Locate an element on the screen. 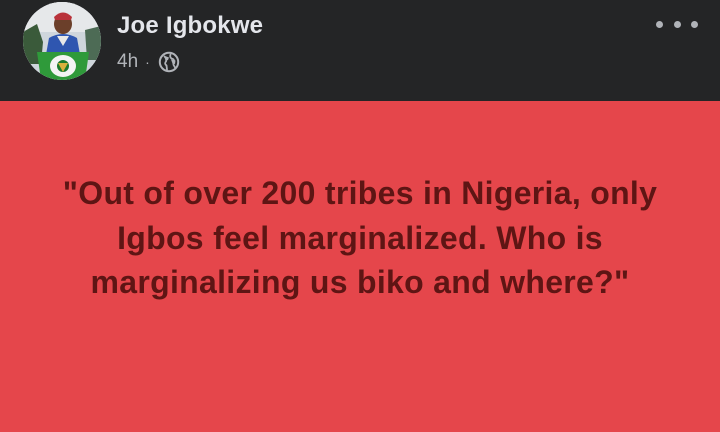  post-time: 4h is located at coordinates (127, 62).